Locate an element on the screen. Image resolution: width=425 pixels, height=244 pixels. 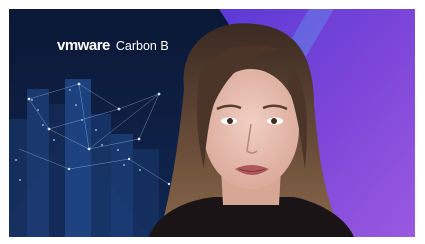
background-brand-title: vmware Carbon B is located at coordinates (113, 45).